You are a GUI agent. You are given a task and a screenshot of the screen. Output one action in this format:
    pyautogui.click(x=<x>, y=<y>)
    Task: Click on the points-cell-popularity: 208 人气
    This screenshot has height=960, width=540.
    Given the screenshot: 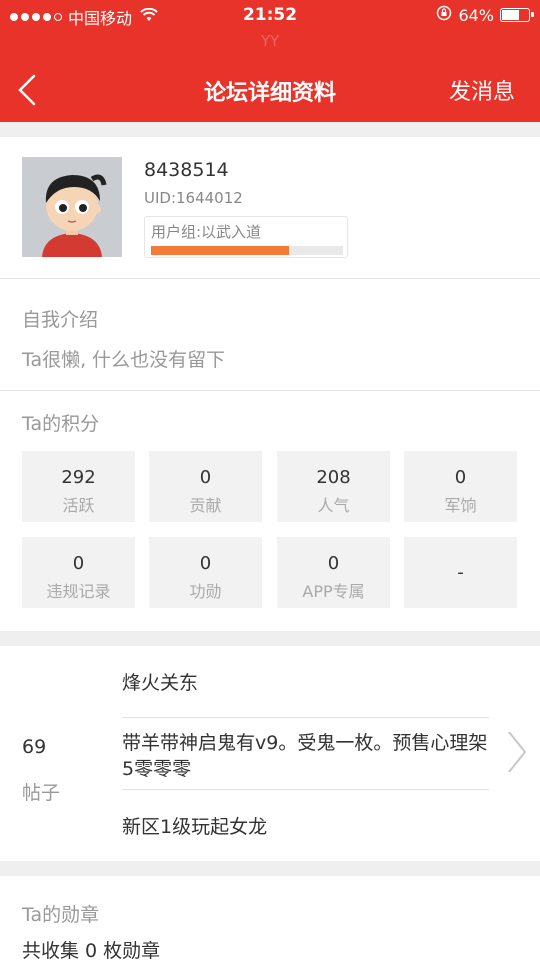 What is the action you would take?
    pyautogui.click(x=333, y=486)
    